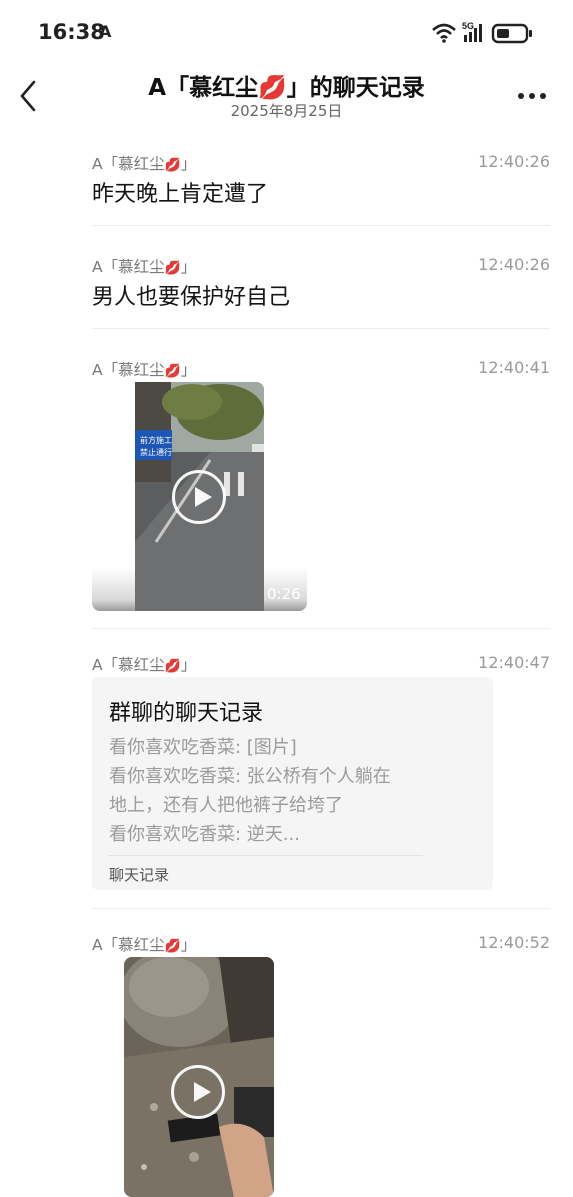  I want to click on message-time: 12:40:41, so click(514, 367).